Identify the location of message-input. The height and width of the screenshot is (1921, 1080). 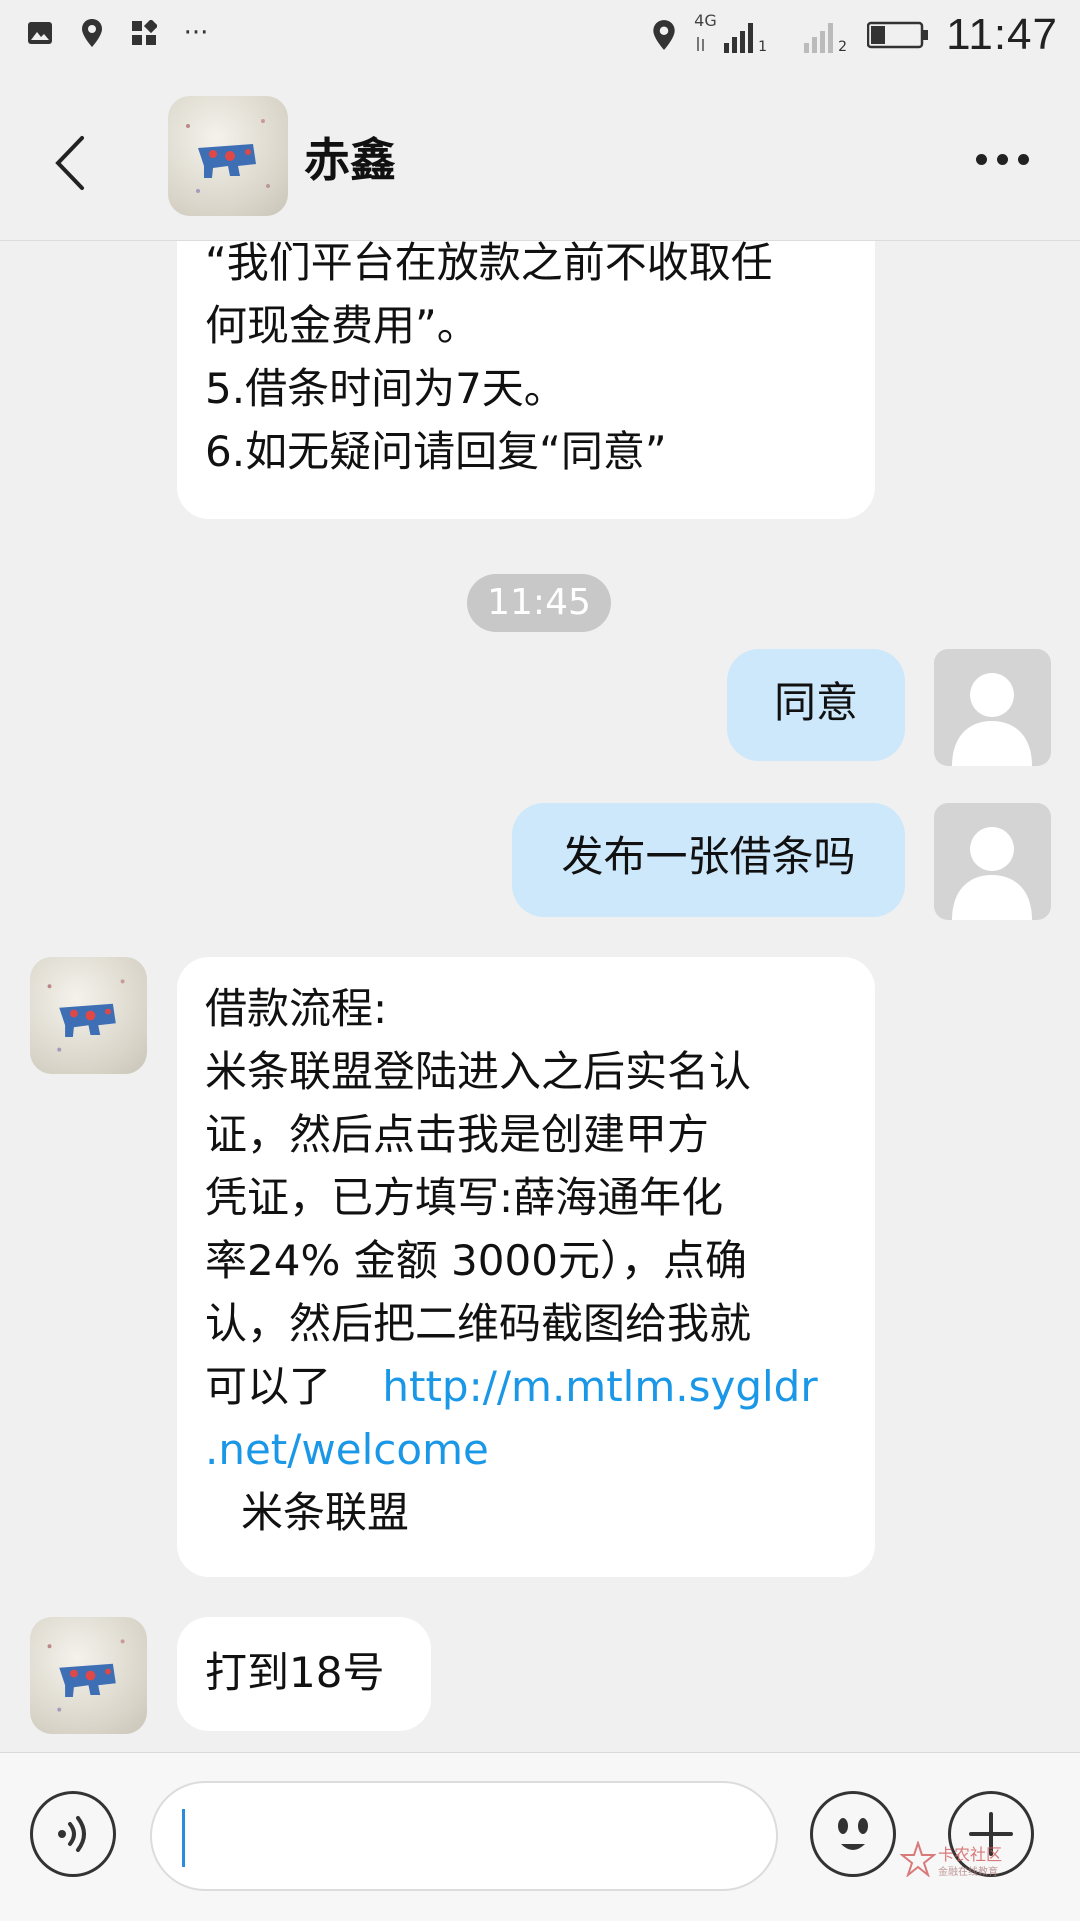
(464, 1836).